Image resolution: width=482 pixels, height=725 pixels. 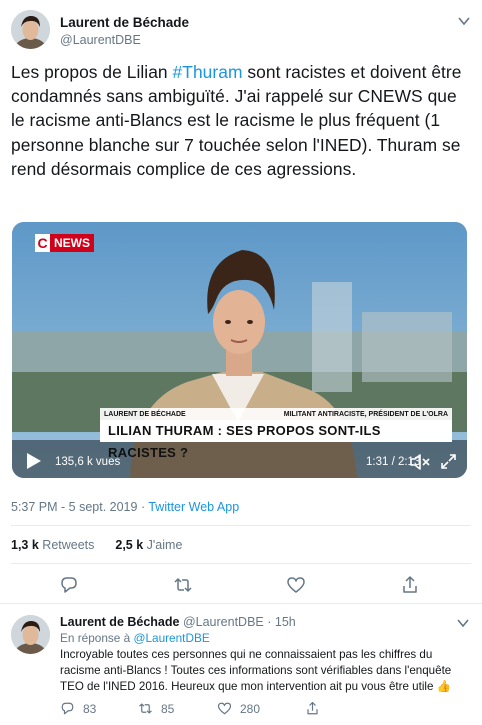 What do you see at coordinates (42, 243) in the screenshot?
I see `cnews-logo-c: C` at bounding box center [42, 243].